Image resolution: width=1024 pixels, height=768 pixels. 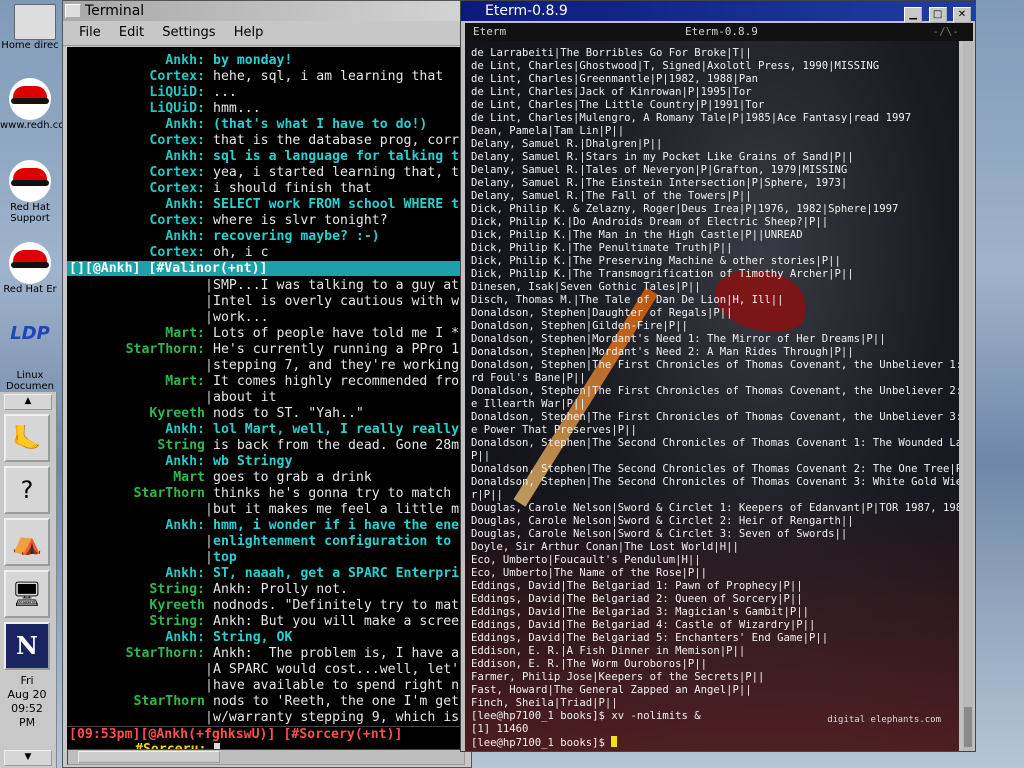 What do you see at coordinates (27, 722) in the screenshot?
I see `clock-ampm: PM` at bounding box center [27, 722].